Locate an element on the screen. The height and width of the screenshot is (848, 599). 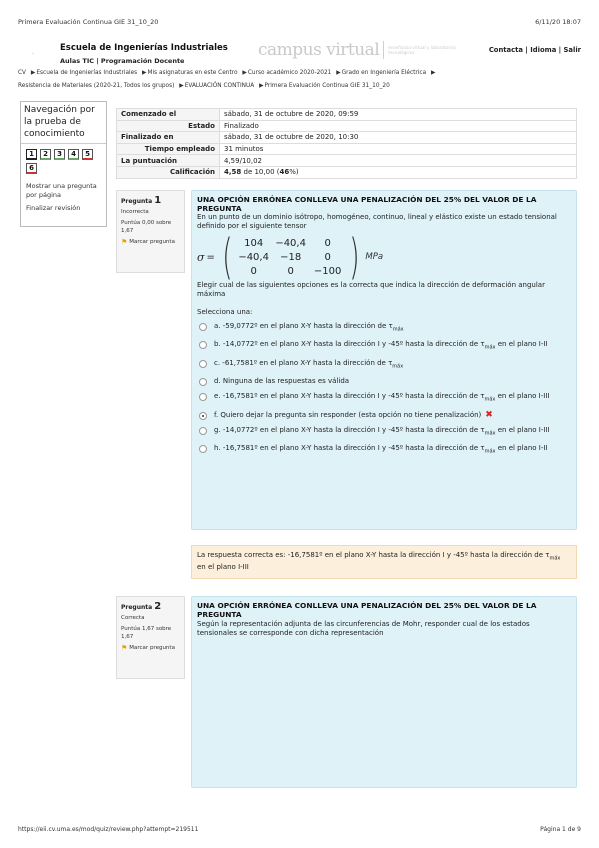
show-one-page-link: Mostrar una pregunta por página is located at coordinates (61, 191).